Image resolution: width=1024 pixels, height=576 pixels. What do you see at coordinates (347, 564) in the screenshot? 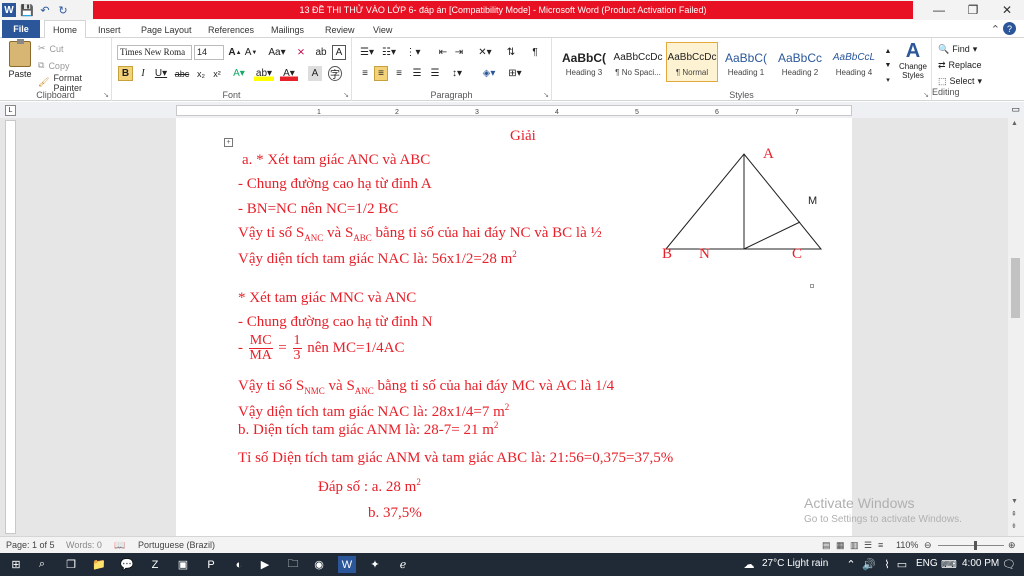
I see `word-taskbar-icon: W` at bounding box center [347, 564].